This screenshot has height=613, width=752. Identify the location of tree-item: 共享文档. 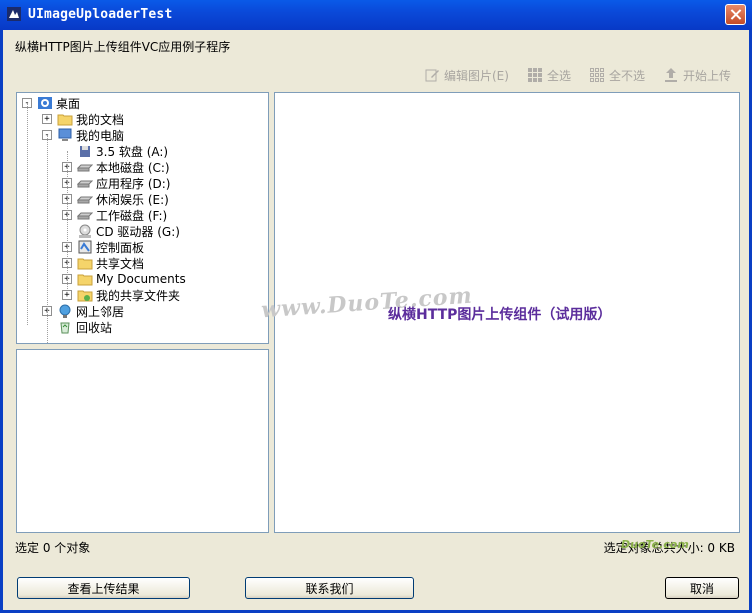
(110, 263).